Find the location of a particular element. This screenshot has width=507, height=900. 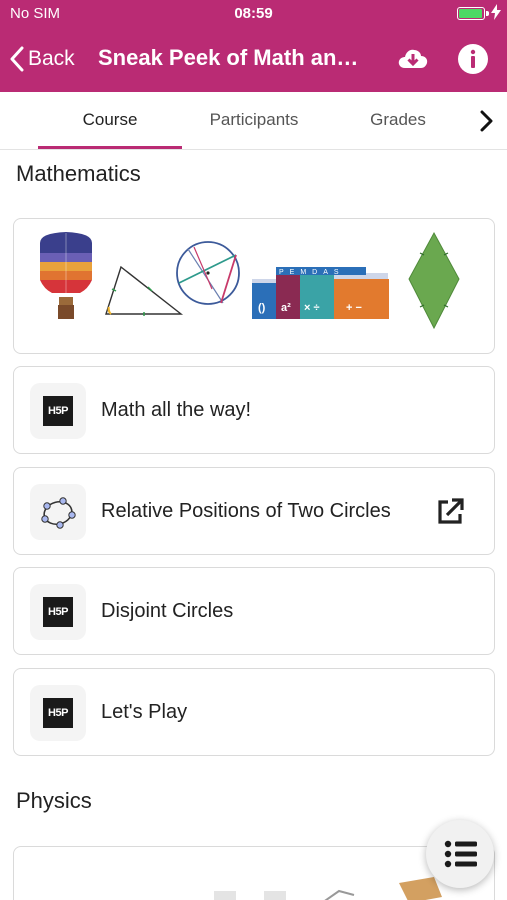

tab-participants: Participants is located at coordinates (254, 121).